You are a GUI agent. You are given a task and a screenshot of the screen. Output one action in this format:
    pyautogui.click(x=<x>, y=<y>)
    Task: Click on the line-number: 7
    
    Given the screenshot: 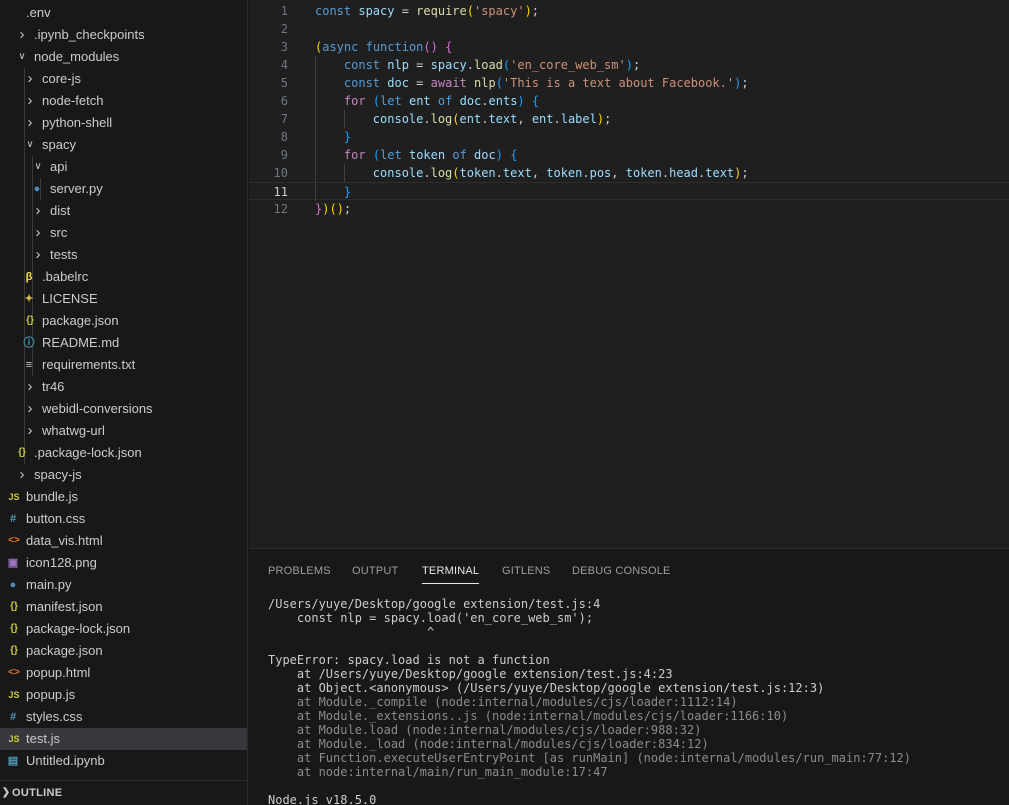 What is the action you would take?
    pyautogui.click(x=284, y=119)
    